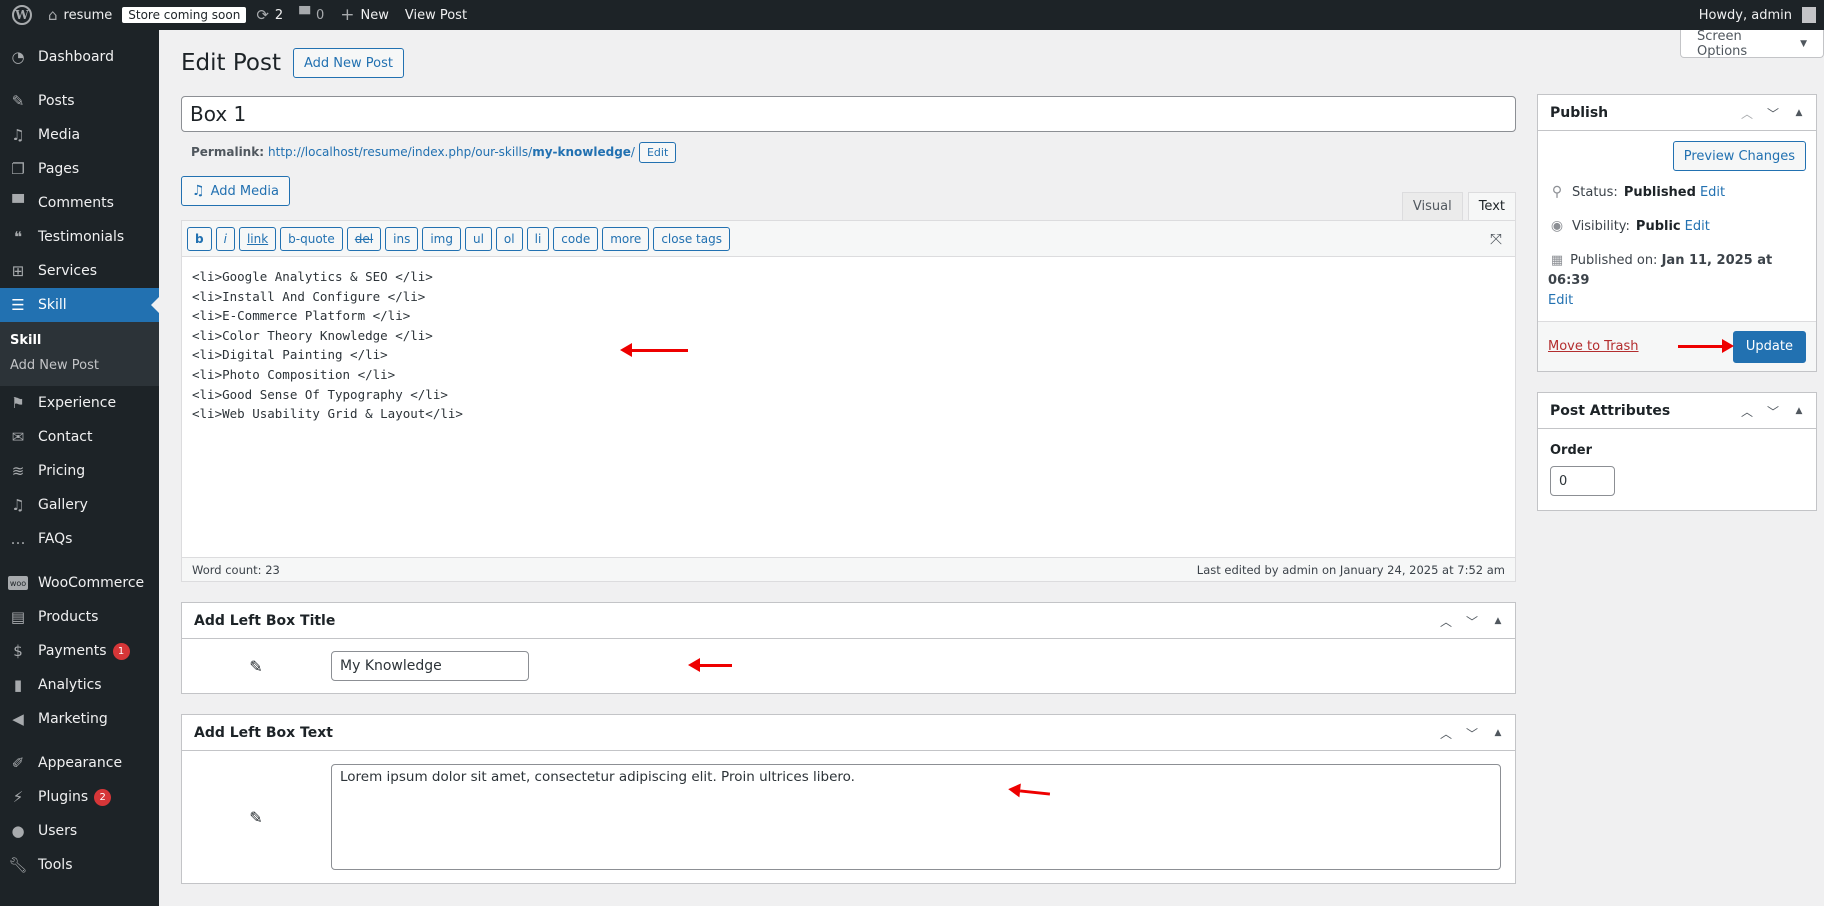  What do you see at coordinates (626, 238) in the screenshot?
I see `qt-more-button: more` at bounding box center [626, 238].